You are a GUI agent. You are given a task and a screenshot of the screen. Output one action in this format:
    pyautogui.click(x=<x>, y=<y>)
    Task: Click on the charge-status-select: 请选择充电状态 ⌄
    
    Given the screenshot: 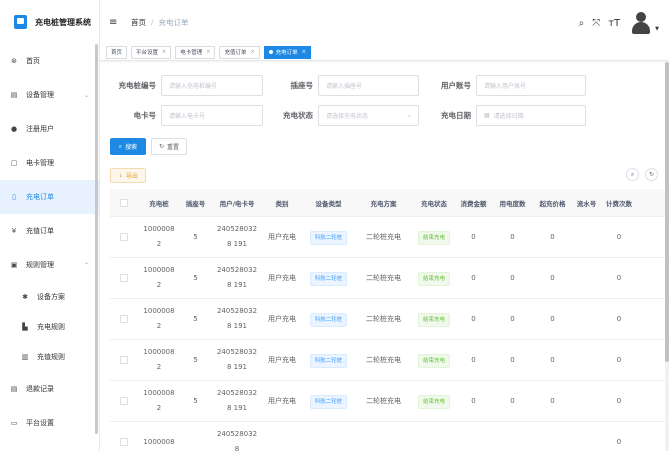 What is the action you would take?
    pyautogui.click(x=368, y=115)
    